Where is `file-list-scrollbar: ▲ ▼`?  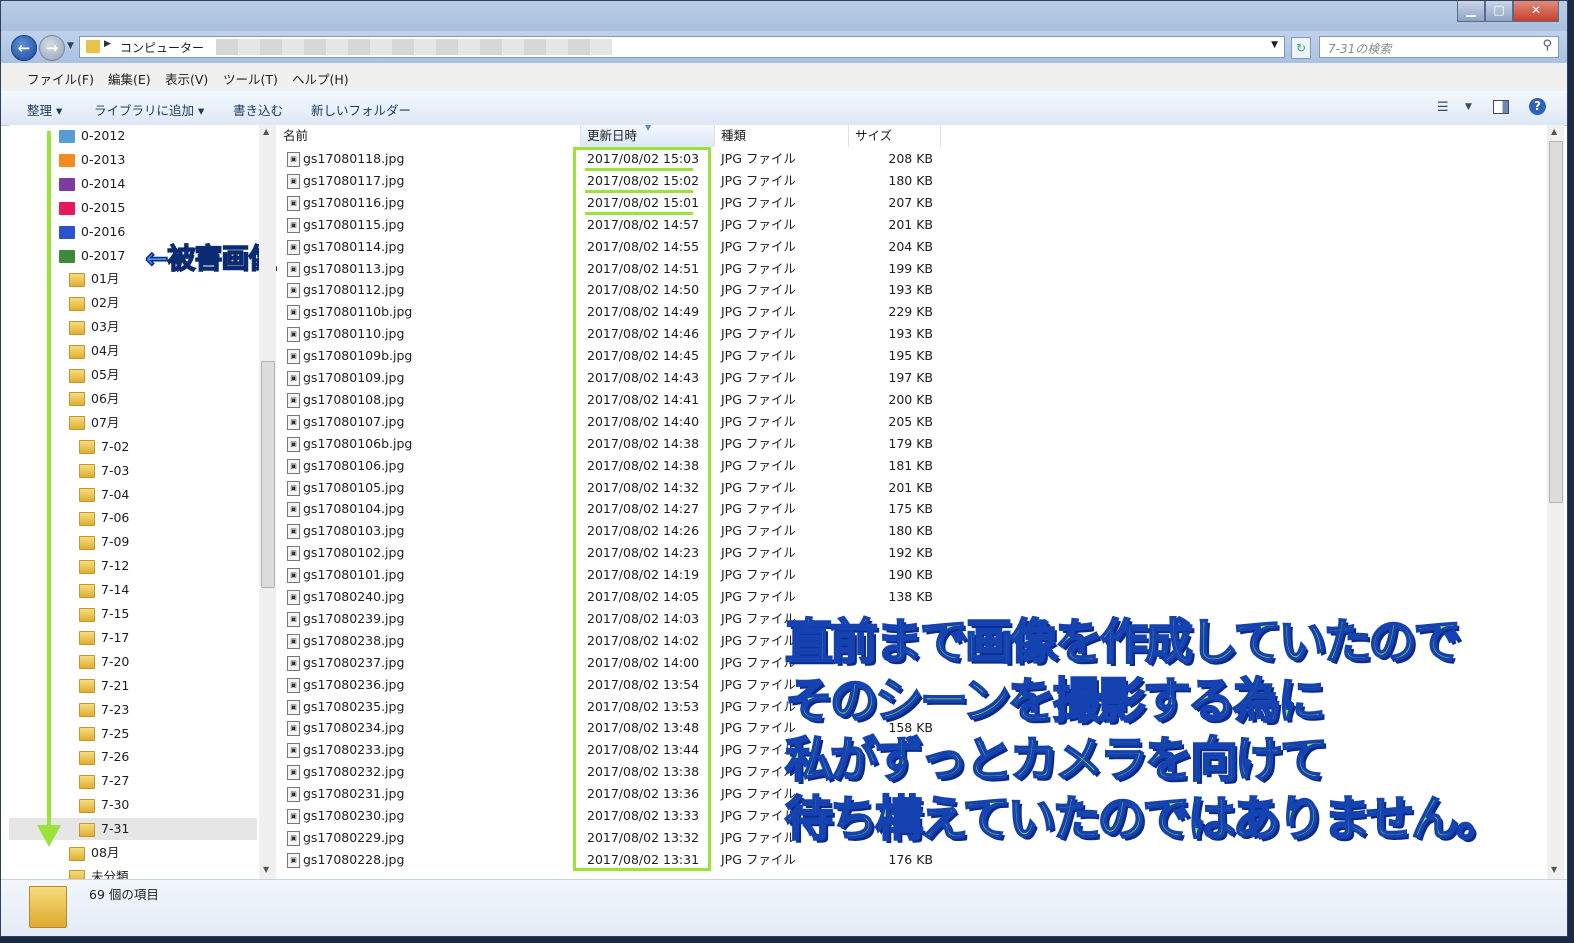
file-list-scrollbar: ▲ ▼ is located at coordinates (1555, 502).